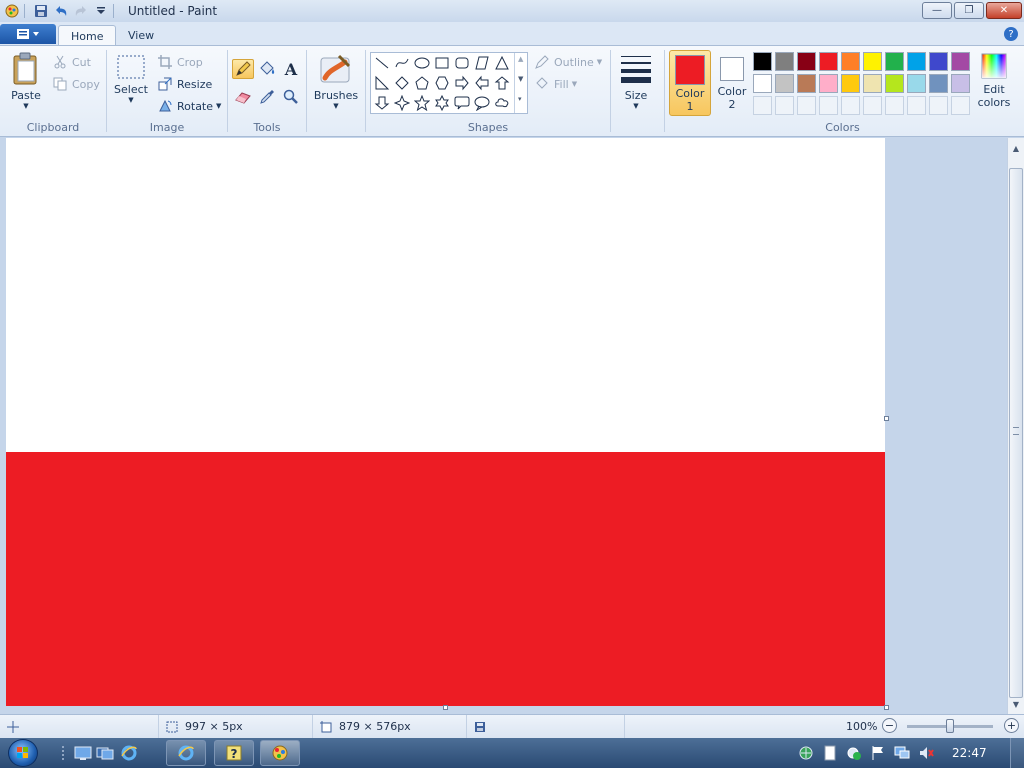 This screenshot has width=1024, height=768. Describe the element at coordinates (267, 69) in the screenshot. I see `fill-tool` at that location.